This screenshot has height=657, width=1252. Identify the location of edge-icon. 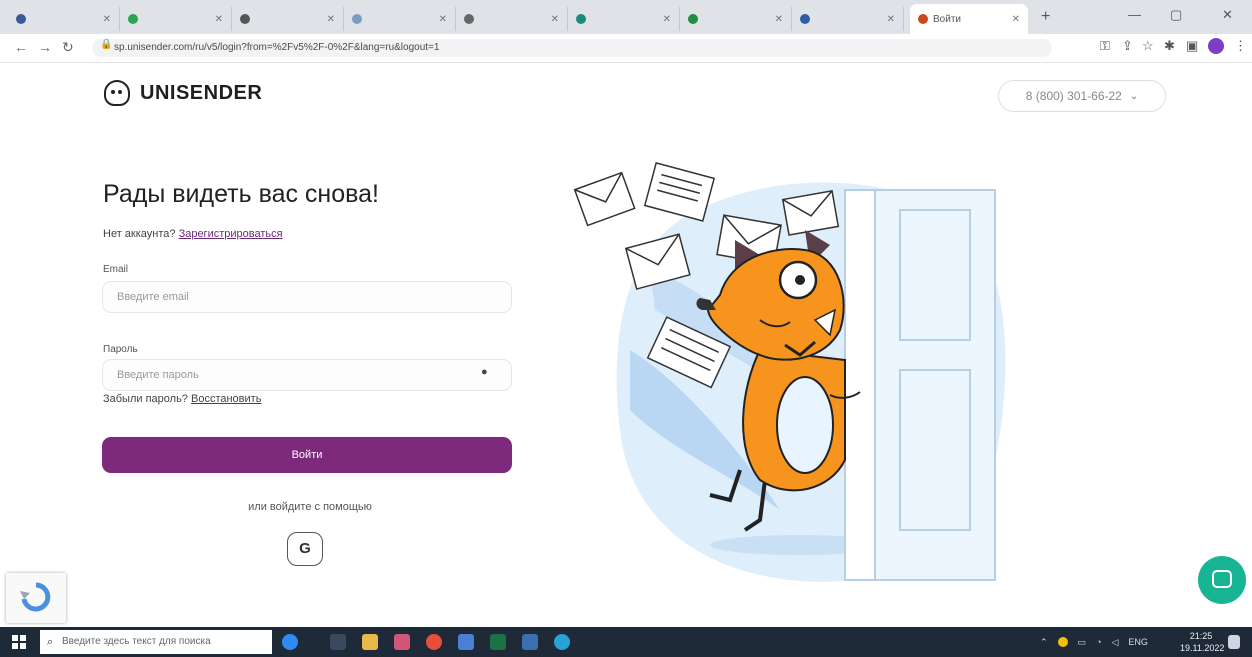
(562, 642).